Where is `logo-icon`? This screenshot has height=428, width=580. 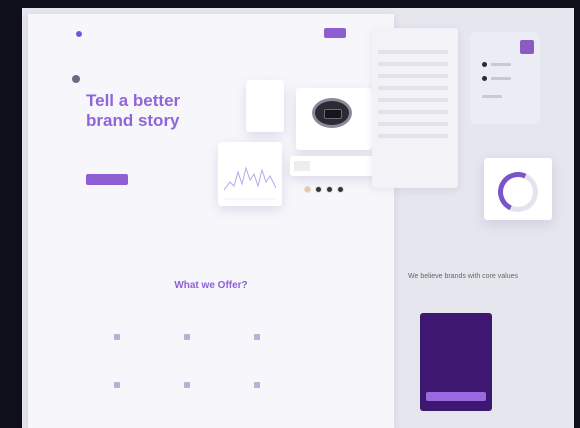
logo-icon is located at coordinates (79, 34).